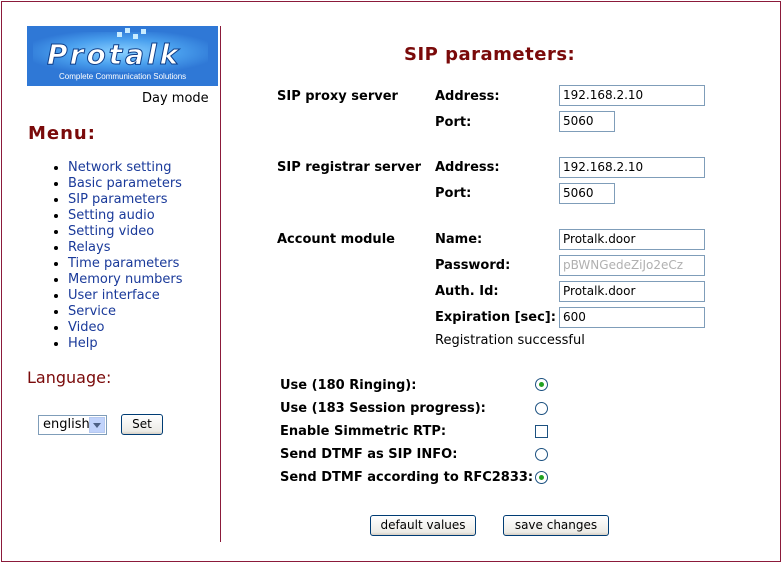 The width and height of the screenshot is (784, 565). Describe the element at coordinates (541, 454) in the screenshot. I see `dtmf-sip-info-radio` at that location.